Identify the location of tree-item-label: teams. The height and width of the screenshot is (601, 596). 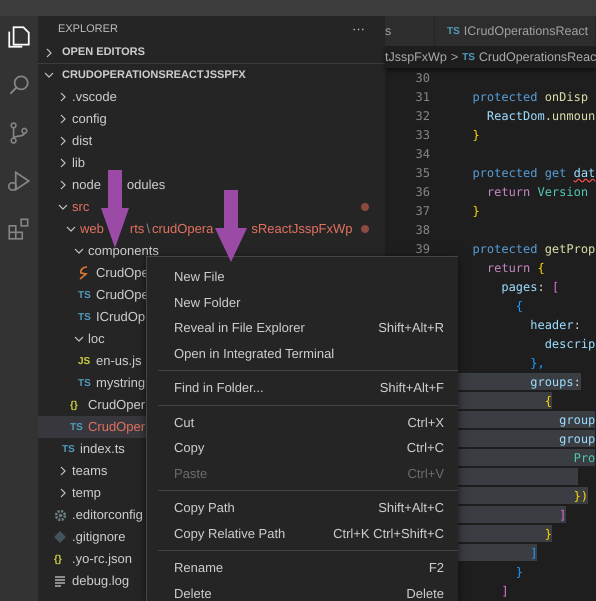
(90, 471).